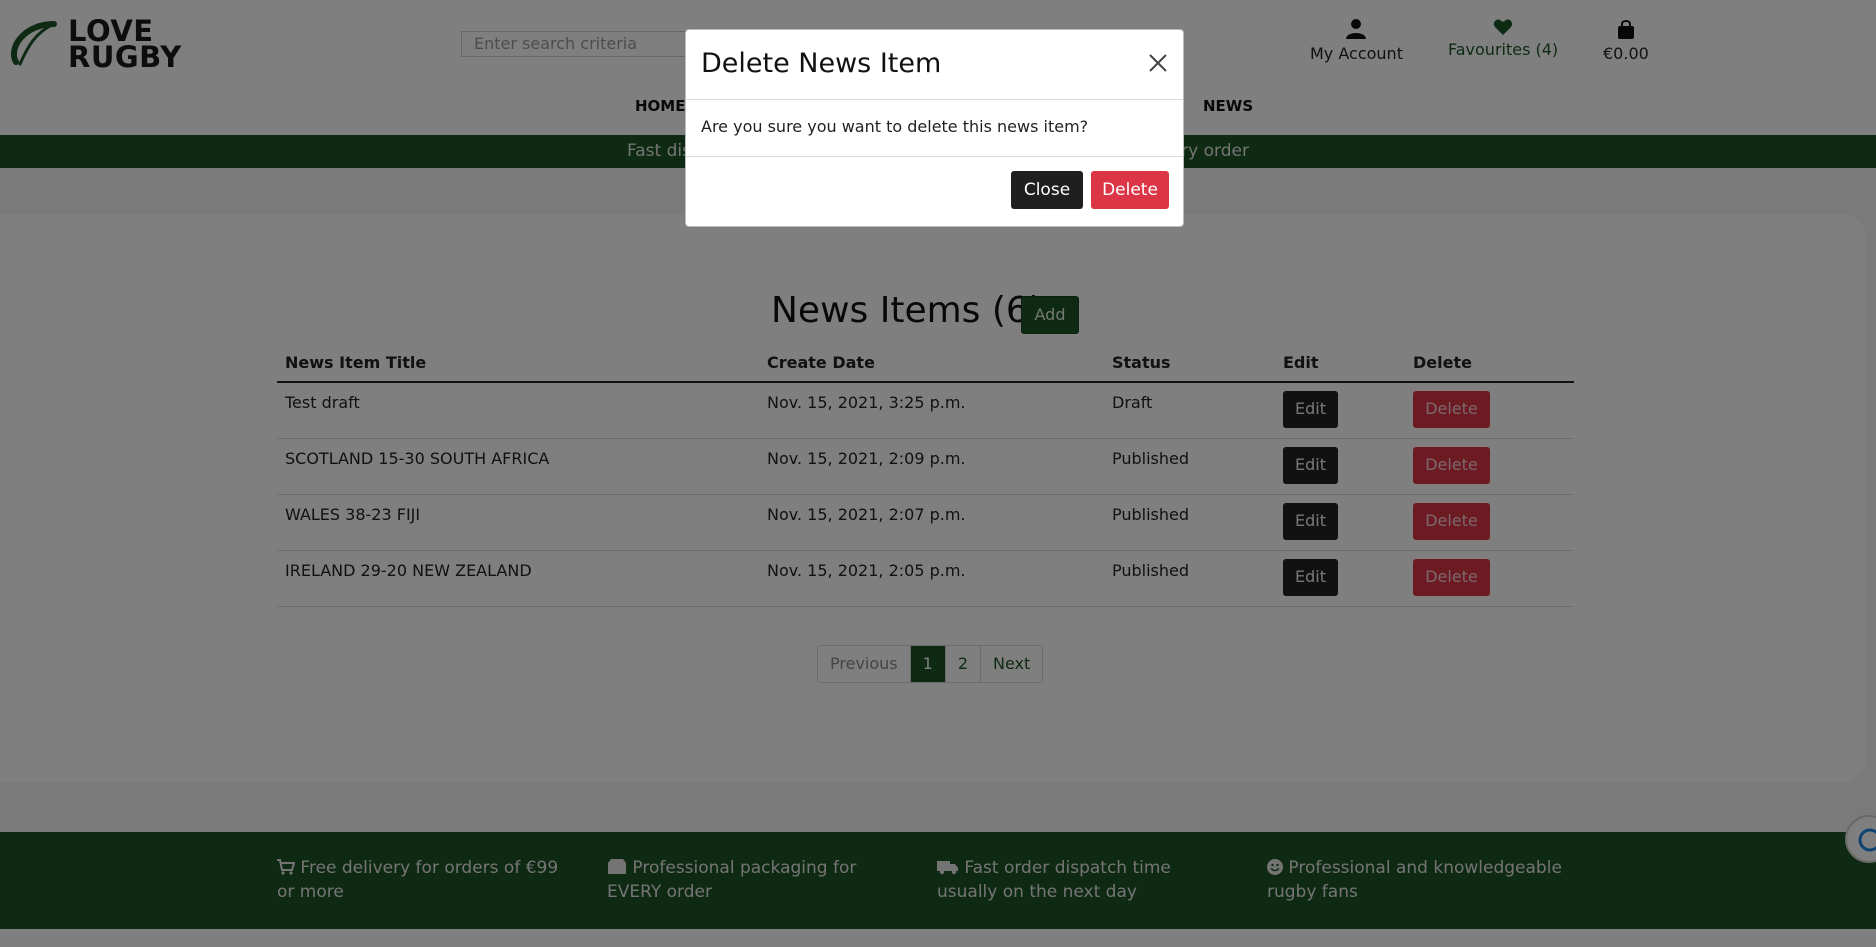 The height and width of the screenshot is (947, 1876). Describe the element at coordinates (821, 63) in the screenshot. I see `modal-title: Delete News Item` at that location.